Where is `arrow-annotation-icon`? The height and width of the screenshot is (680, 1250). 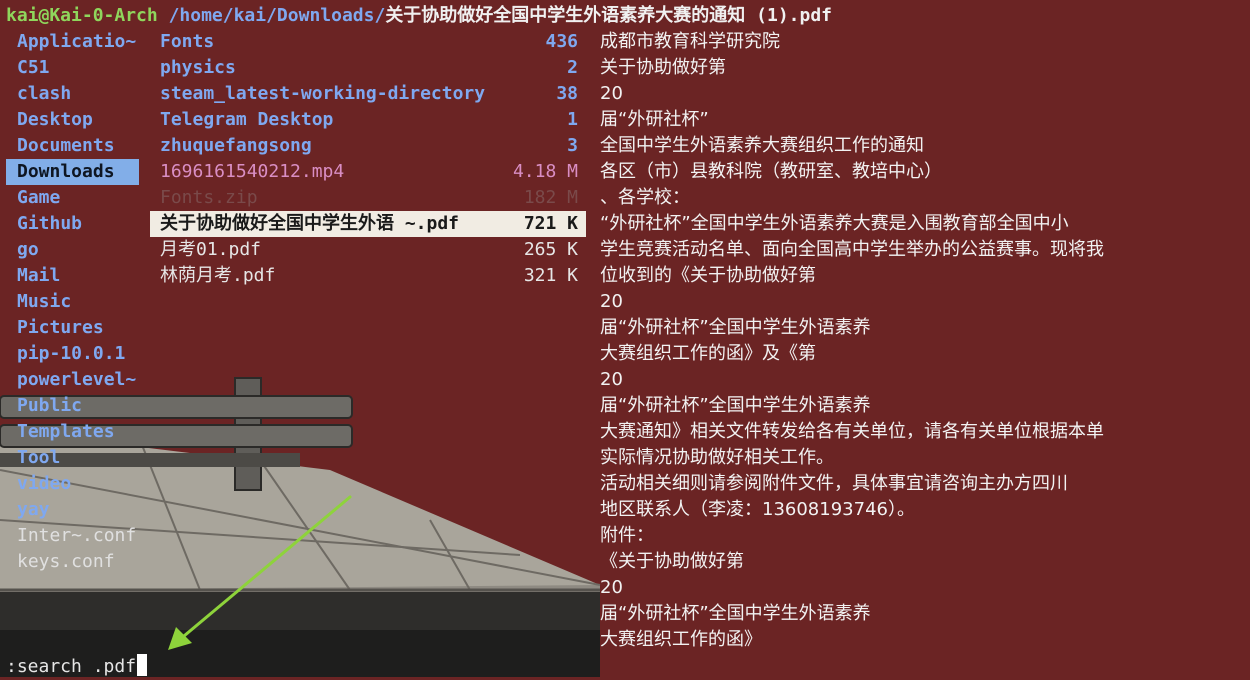 arrow-annotation-icon is located at coordinates (260, 572).